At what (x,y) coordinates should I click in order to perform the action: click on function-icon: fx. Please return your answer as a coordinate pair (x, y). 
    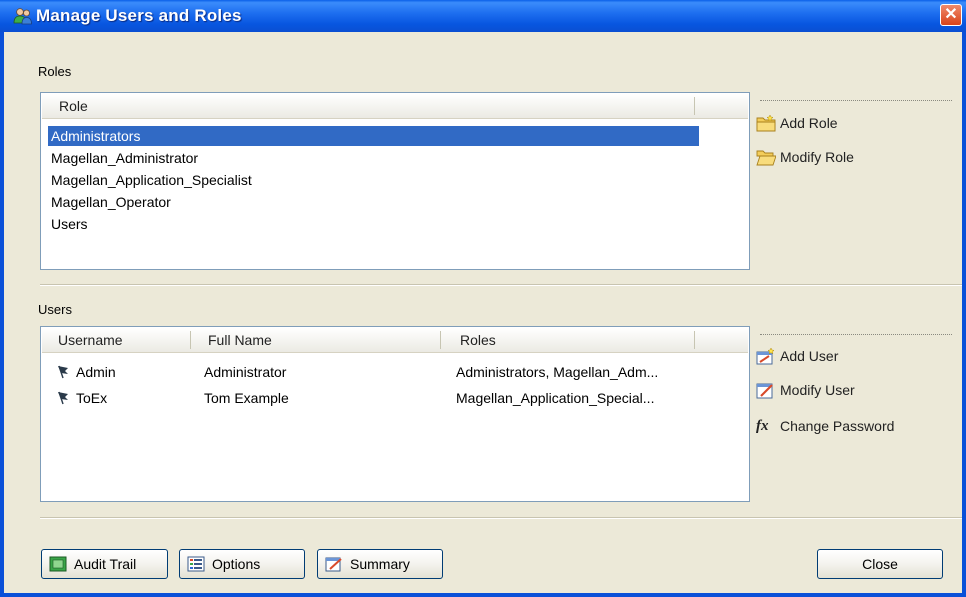
    Looking at the image, I should click on (762, 426).